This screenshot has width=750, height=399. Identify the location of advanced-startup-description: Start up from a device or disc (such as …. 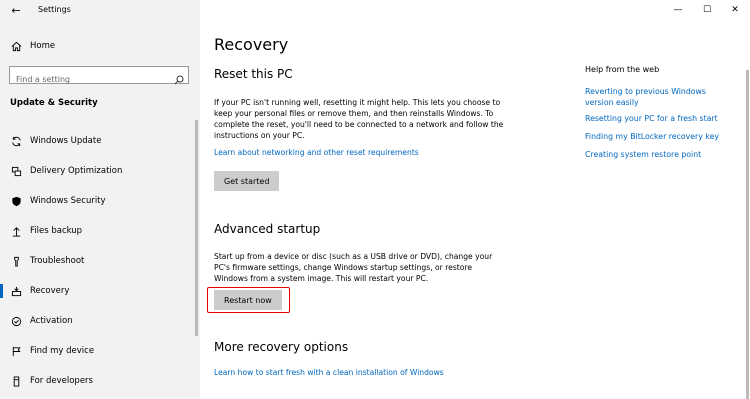
(353, 267).